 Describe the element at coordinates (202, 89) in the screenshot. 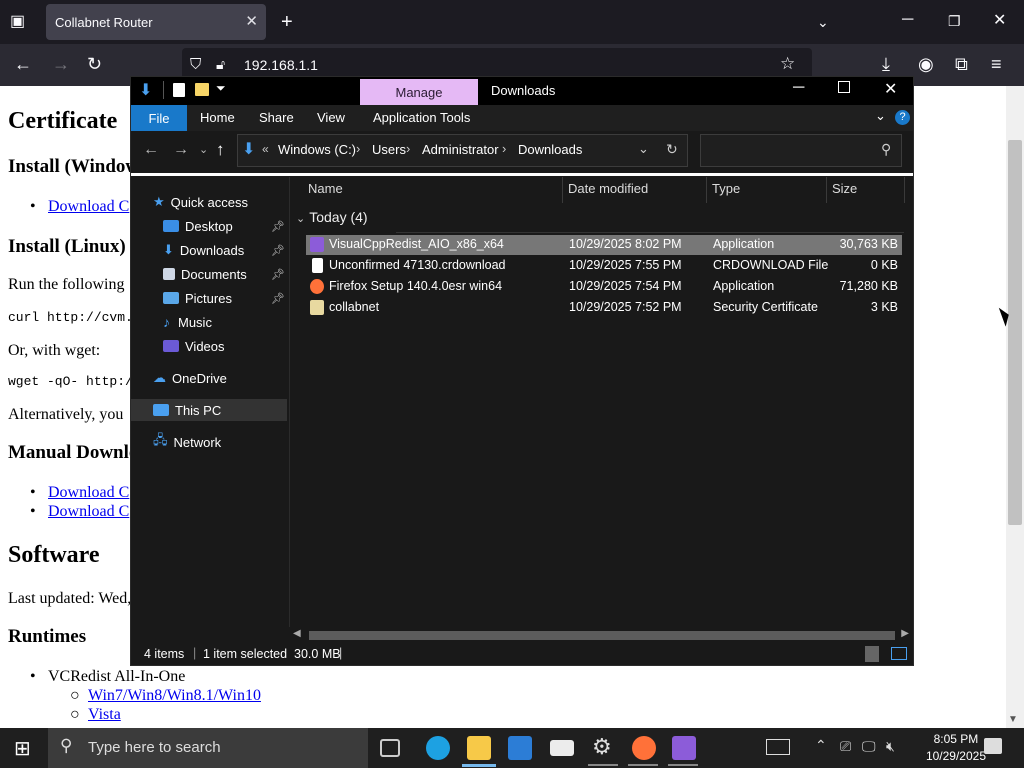

I see `new-folder-icon` at that location.